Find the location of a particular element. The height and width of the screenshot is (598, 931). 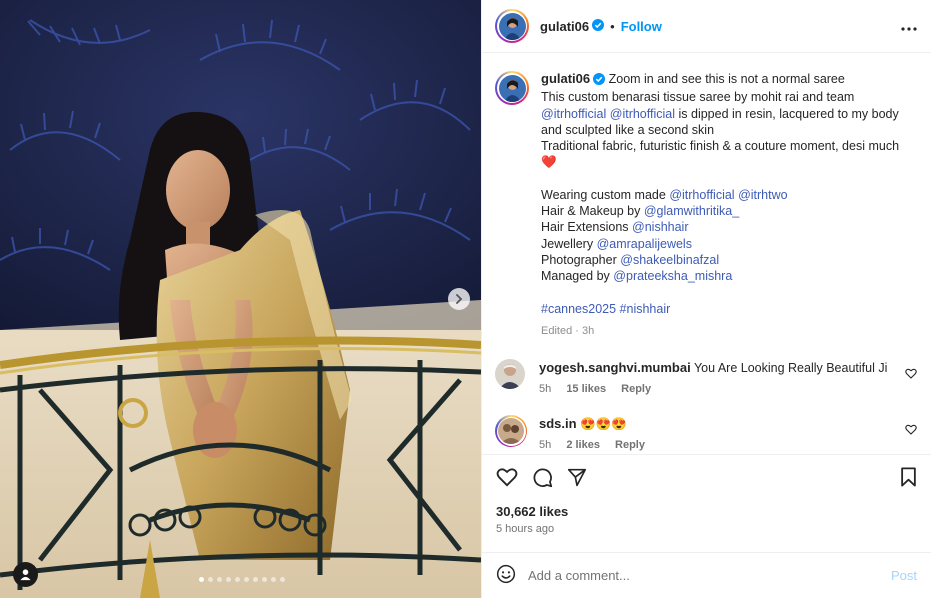

more-horizontal-icon is located at coordinates (909, 28).